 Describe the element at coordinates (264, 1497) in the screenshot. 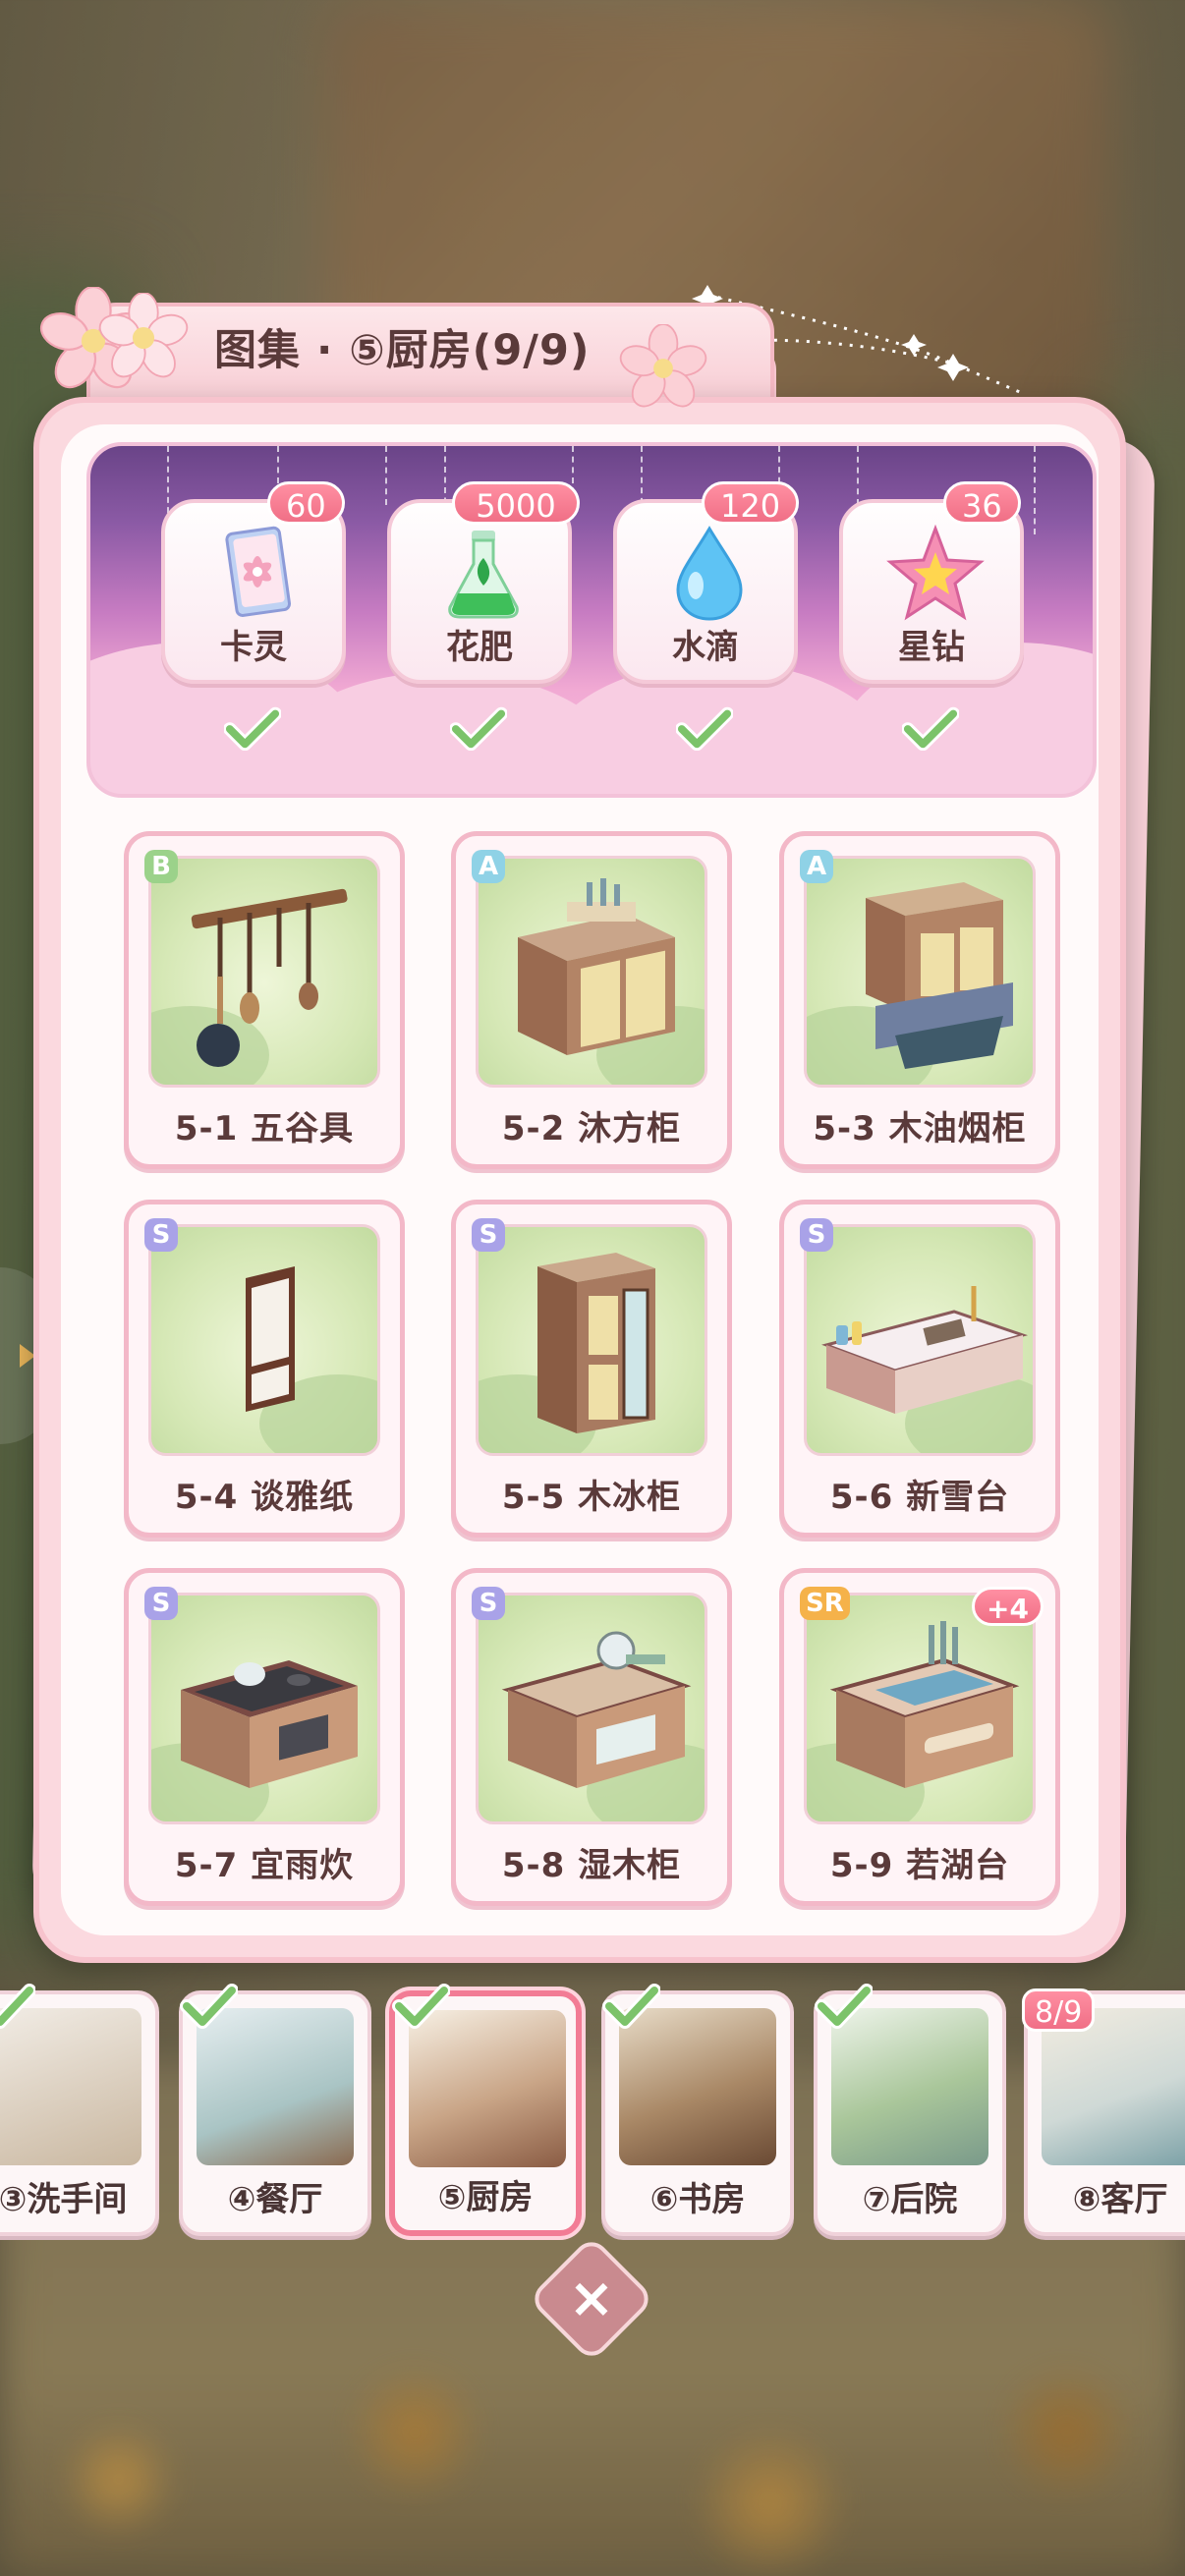

I see `item-name: 5-4 谈雅纸` at that location.